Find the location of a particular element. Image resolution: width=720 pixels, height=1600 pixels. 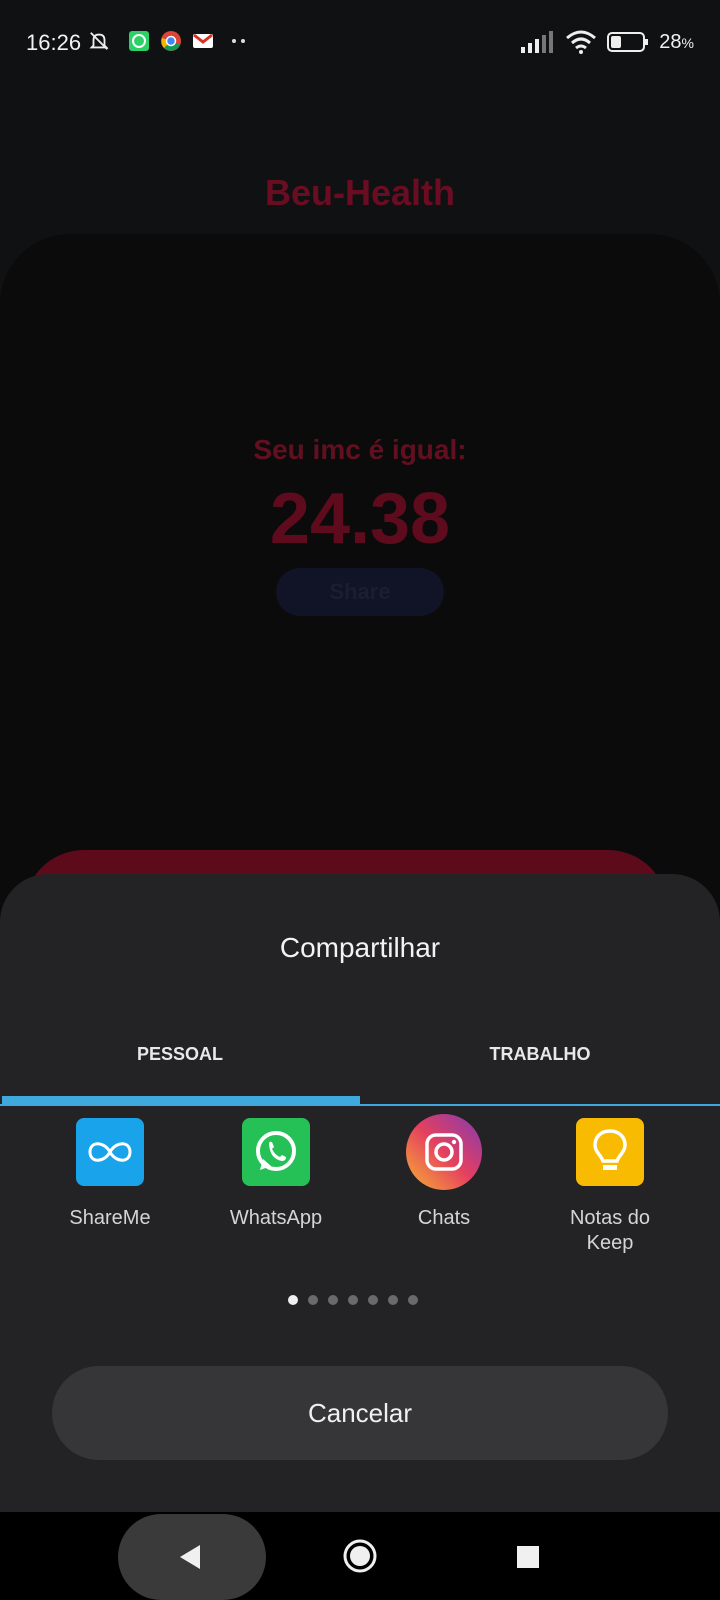

tab-pessoal: PESSOAL is located at coordinates (180, 1054).